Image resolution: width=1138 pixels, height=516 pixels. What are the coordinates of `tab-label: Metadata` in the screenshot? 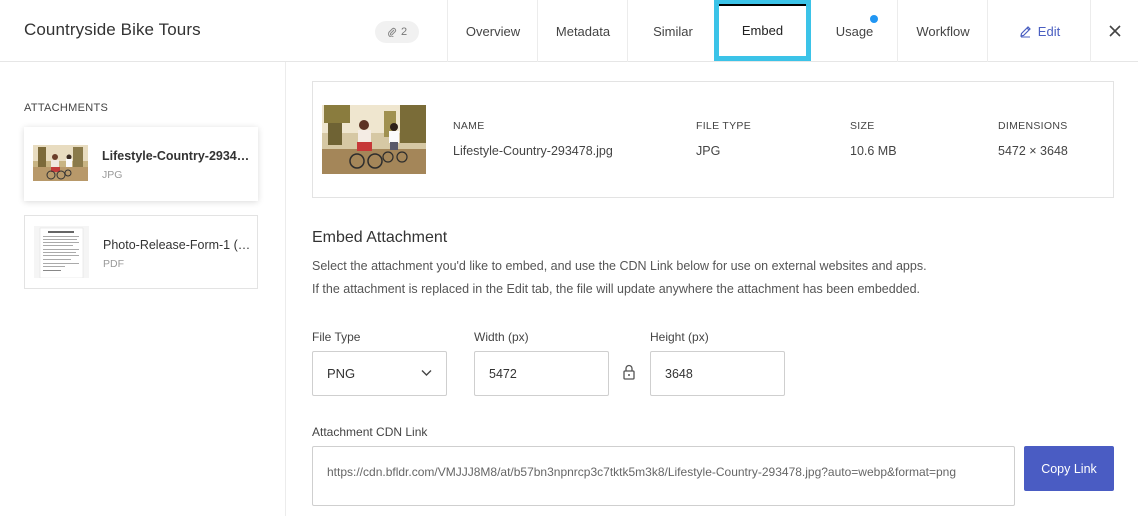 It's located at (583, 31).